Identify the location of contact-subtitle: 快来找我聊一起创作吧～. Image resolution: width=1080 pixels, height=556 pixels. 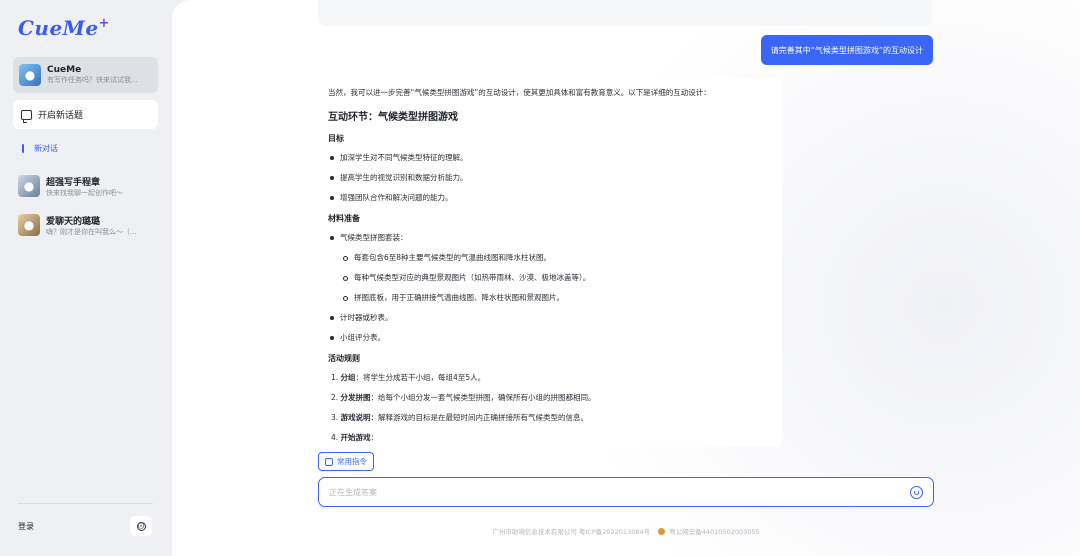
(84, 192).